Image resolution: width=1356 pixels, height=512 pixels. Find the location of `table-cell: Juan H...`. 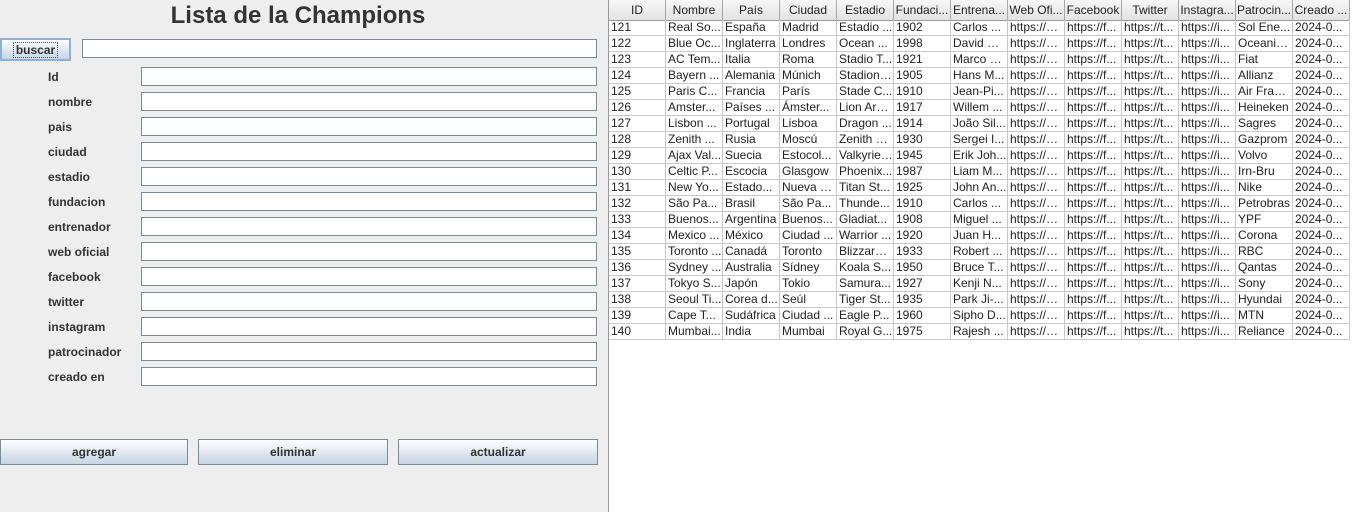

table-cell: Juan H... is located at coordinates (979, 236).